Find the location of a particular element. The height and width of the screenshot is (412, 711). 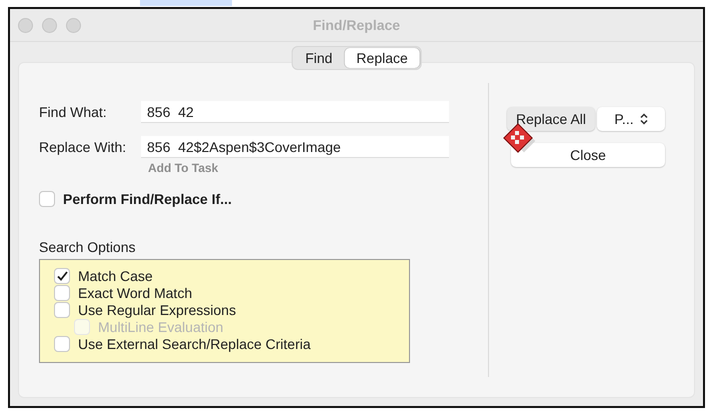

field-label: Find What: is located at coordinates (73, 112).